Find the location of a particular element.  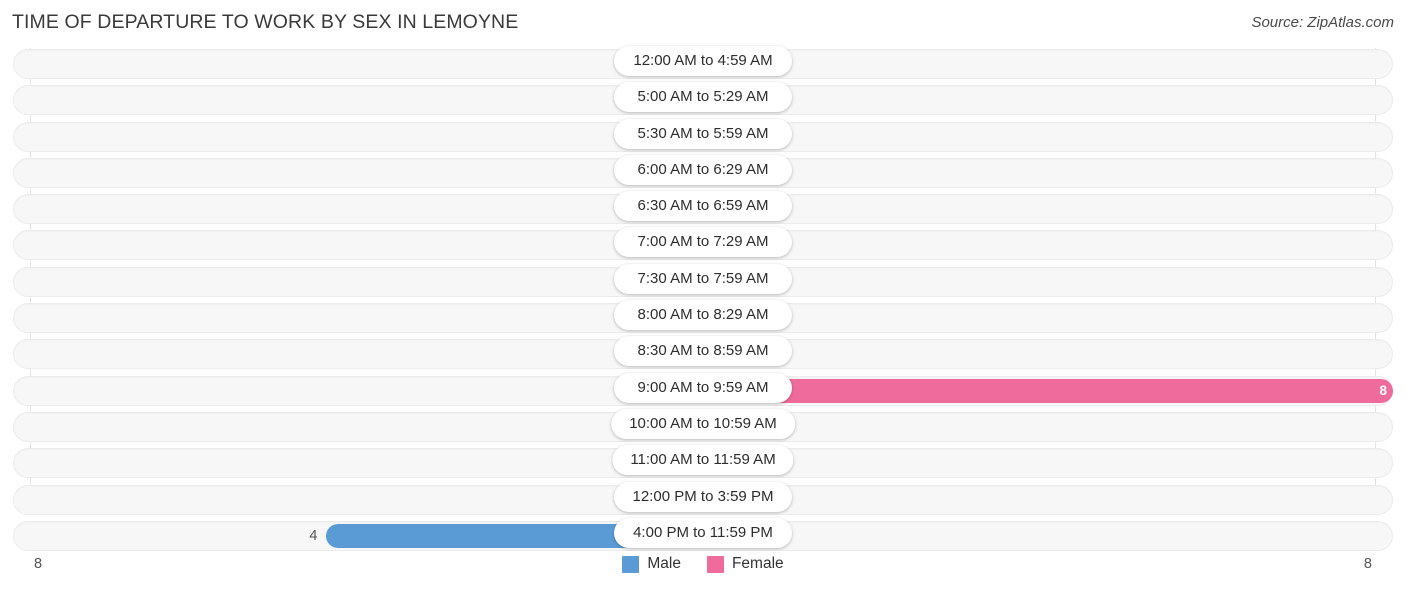

category-label-pill: 9:00 AM to 9:59 AM is located at coordinates (703, 387).